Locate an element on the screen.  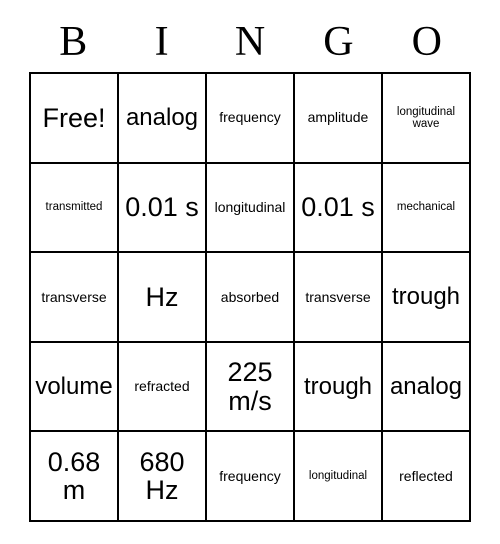
bingo-letter-n: N is located at coordinates (250, 42).